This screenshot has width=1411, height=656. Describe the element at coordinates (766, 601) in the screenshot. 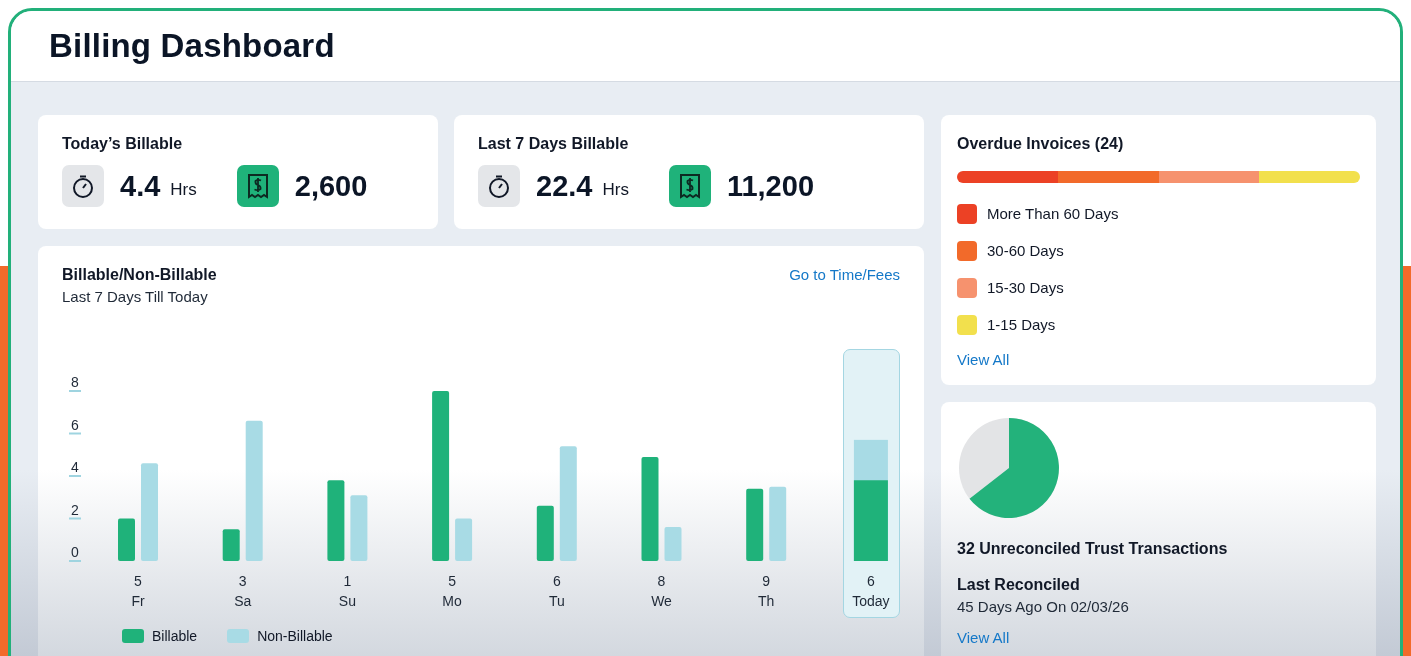

I see `day-label: Th` at that location.